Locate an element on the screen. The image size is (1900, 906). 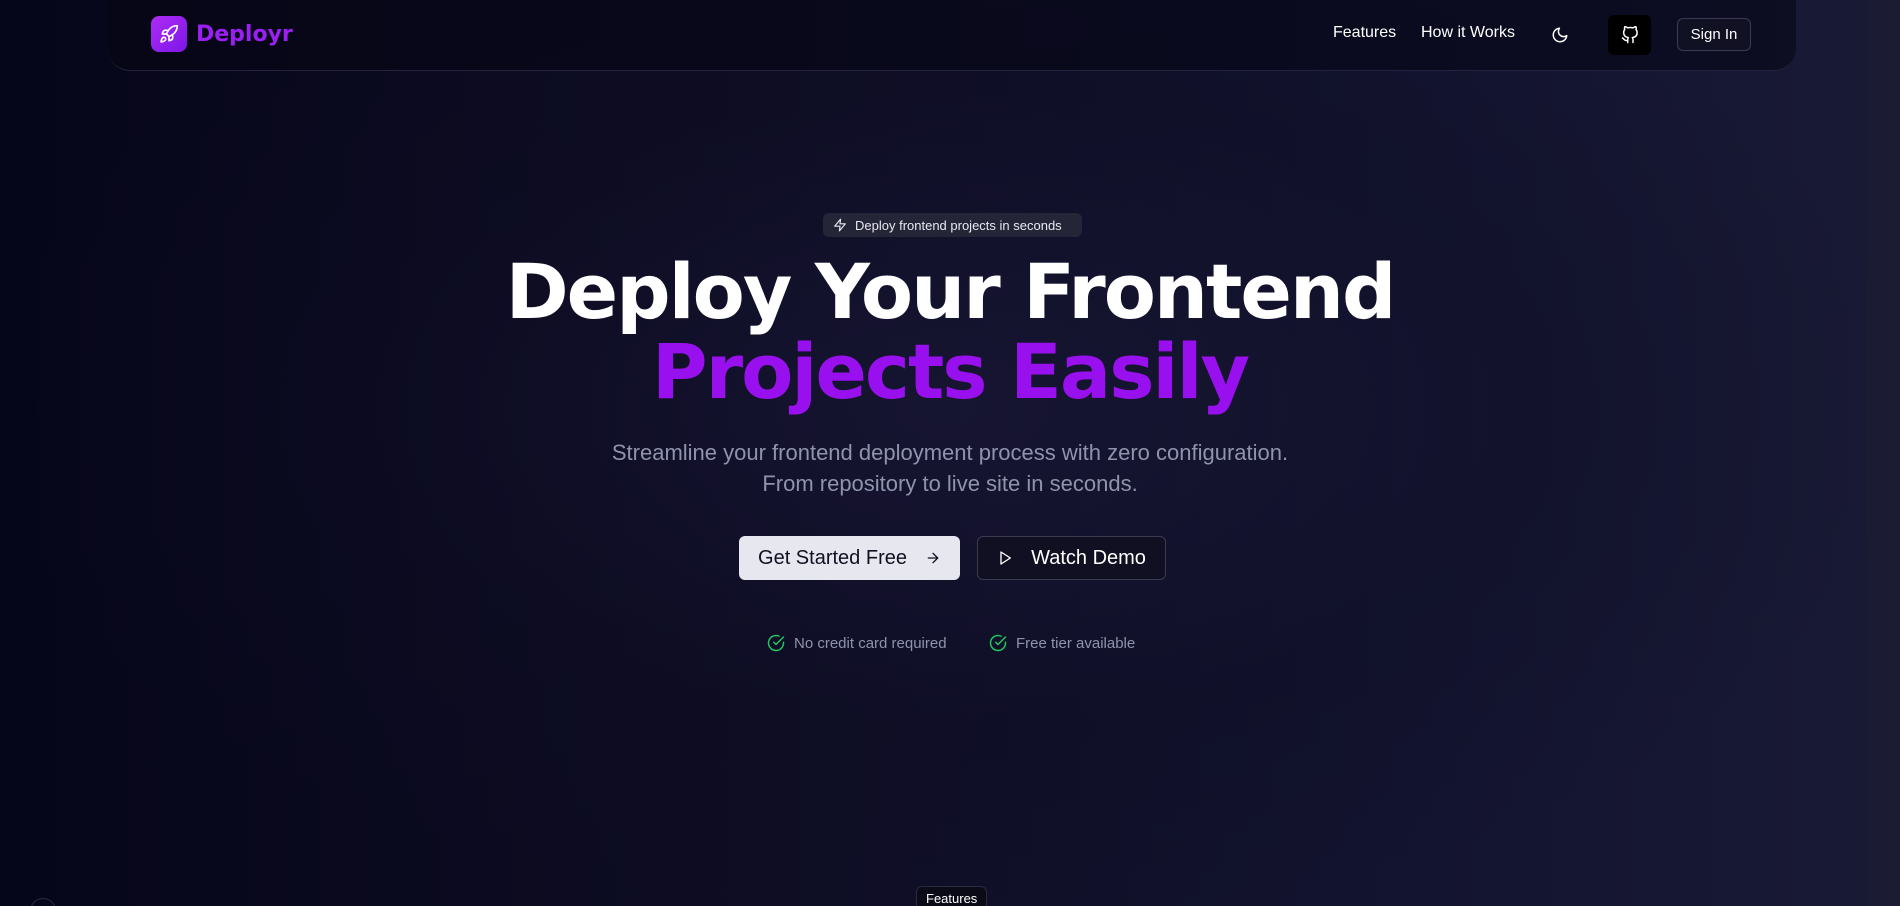
get-started-label: Get Started Free is located at coordinates (832, 557).